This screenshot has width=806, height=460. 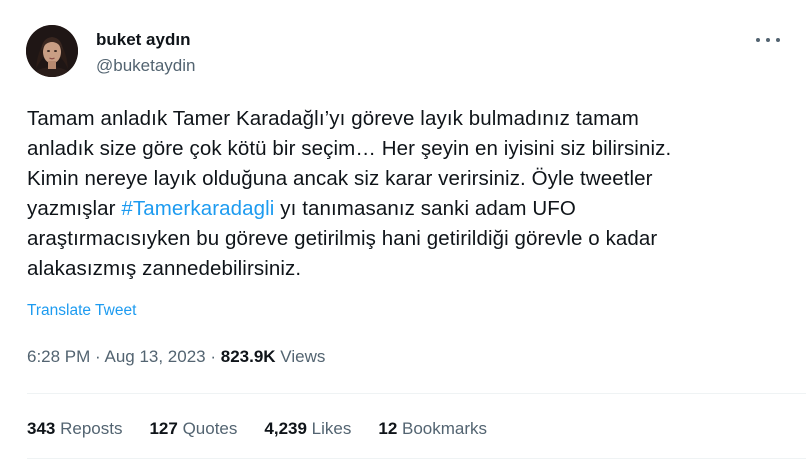 I want to click on tweet-line-segment: yazmışlar, so click(x=74, y=208).